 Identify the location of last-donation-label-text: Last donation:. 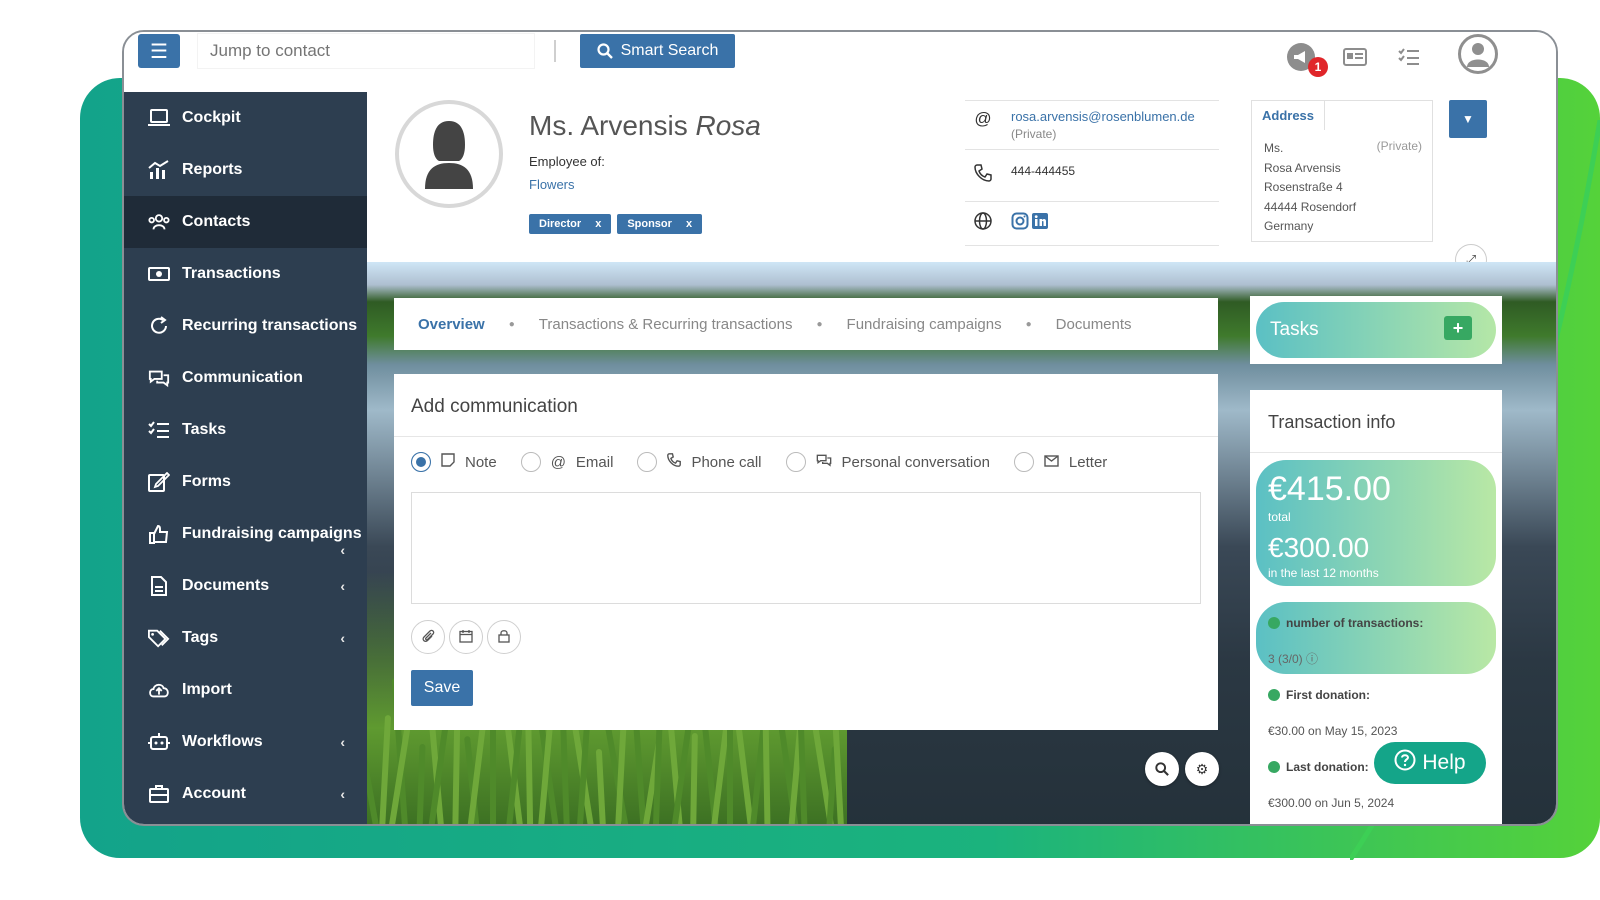
(1327, 767).